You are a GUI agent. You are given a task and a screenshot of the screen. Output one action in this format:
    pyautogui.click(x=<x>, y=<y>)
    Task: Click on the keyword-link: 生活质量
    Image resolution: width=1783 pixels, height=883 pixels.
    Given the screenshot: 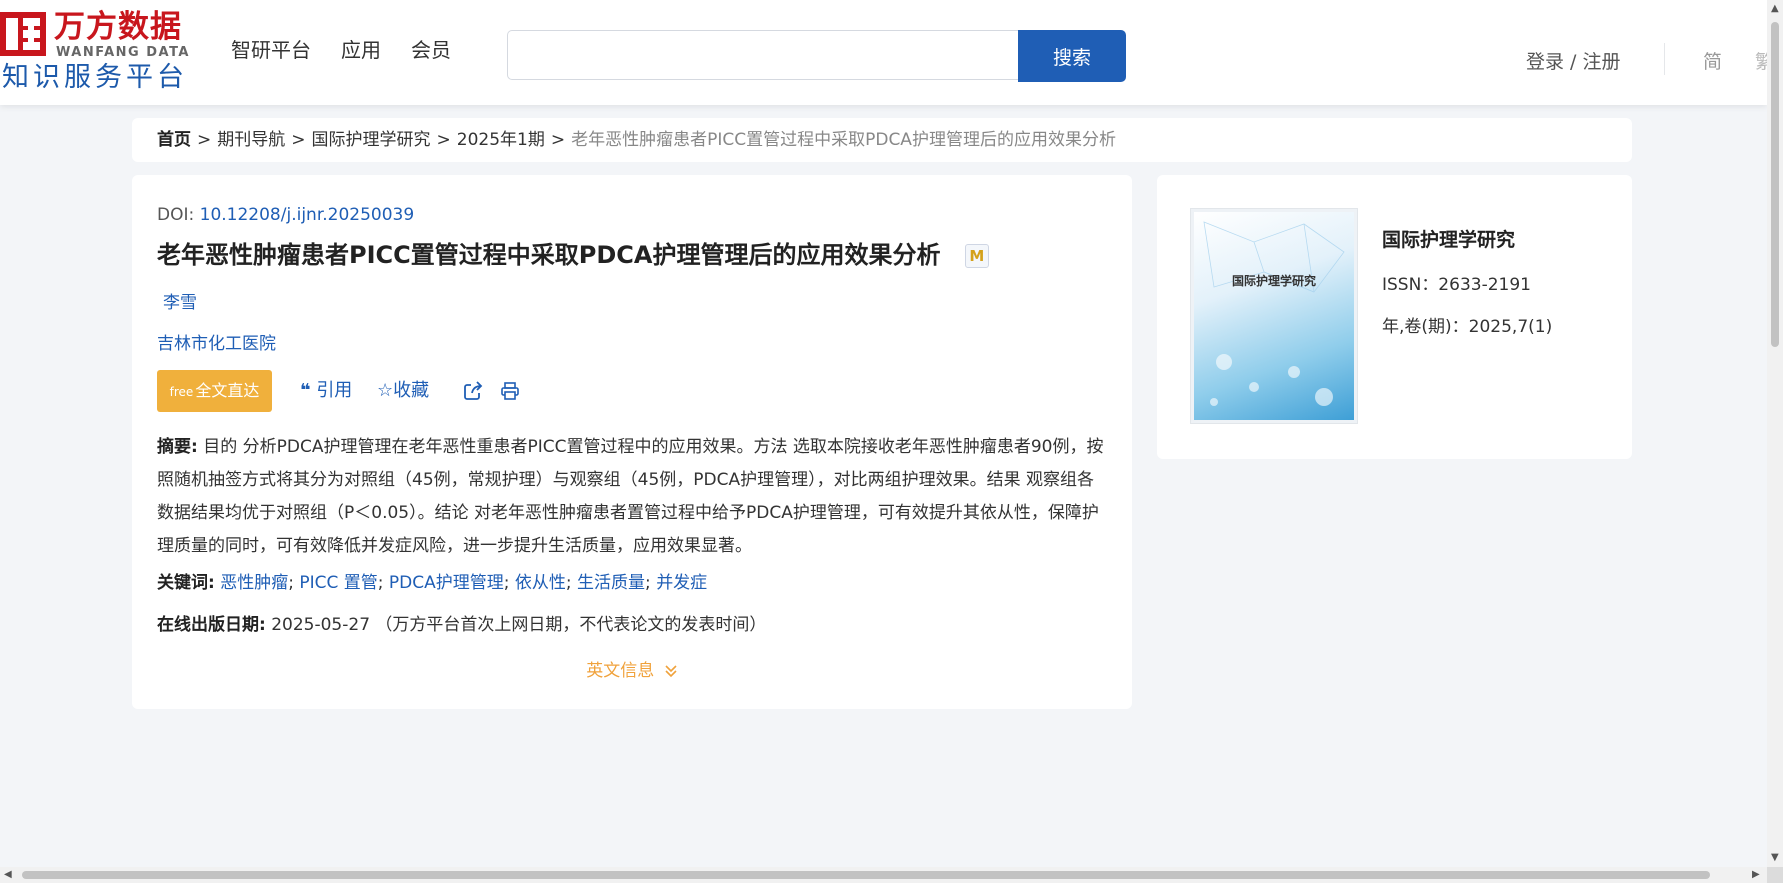 What is the action you would take?
    pyautogui.click(x=611, y=583)
    